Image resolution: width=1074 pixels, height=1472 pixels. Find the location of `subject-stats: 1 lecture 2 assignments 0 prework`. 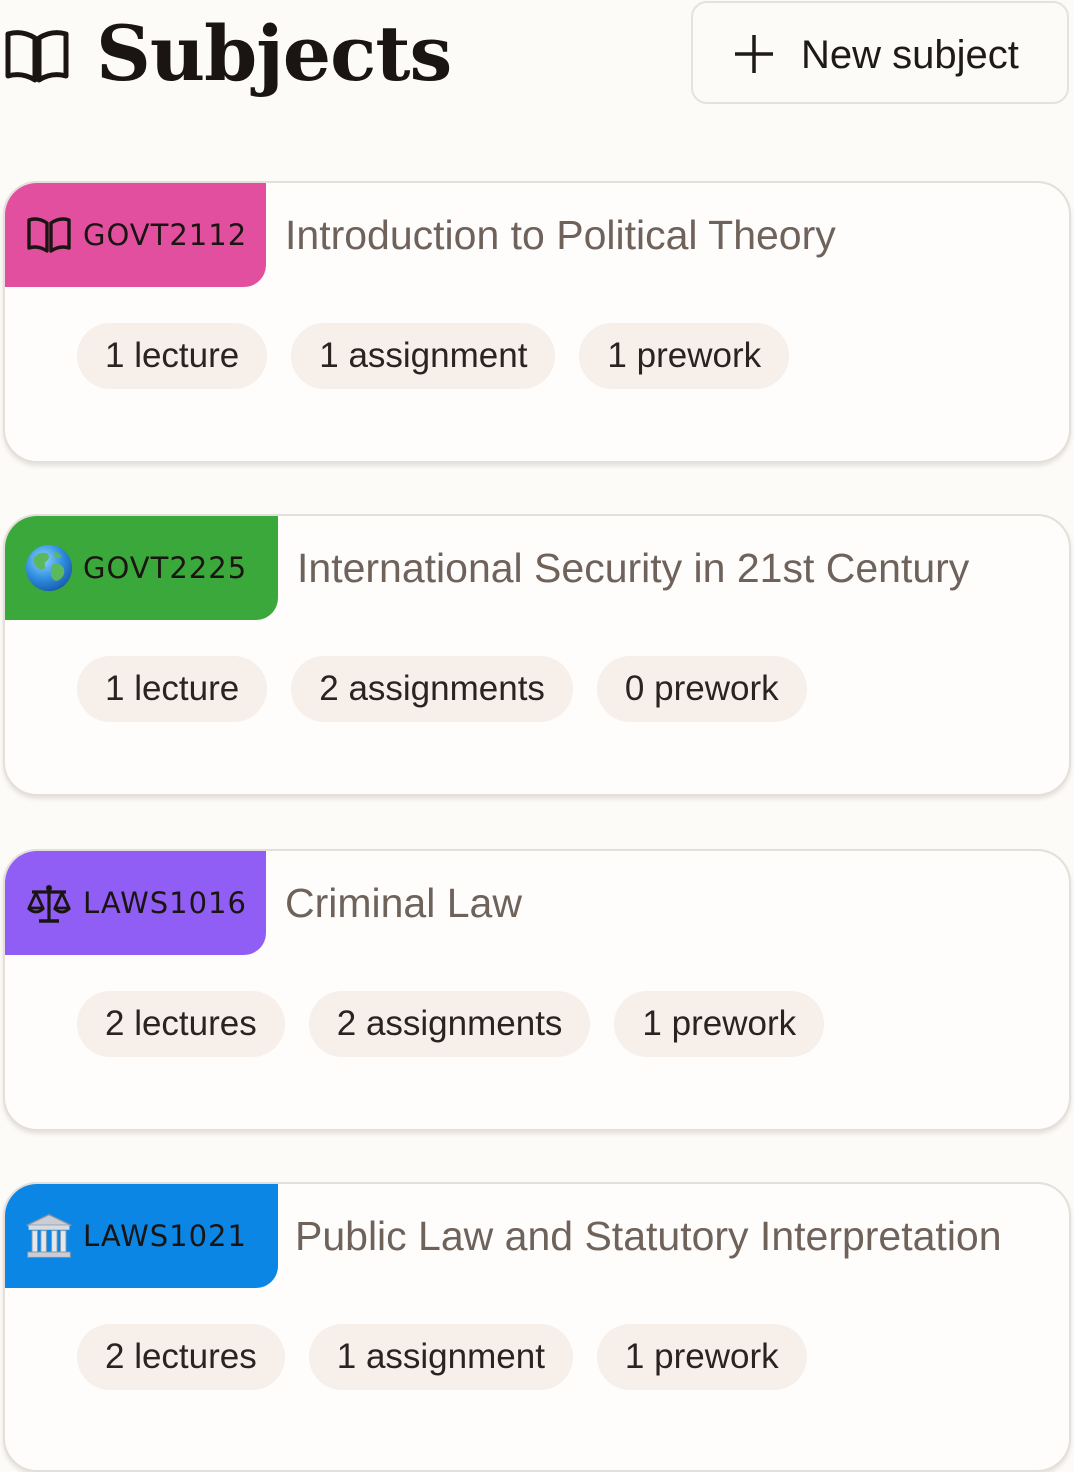

subject-stats: 1 lecture 2 assignments 0 prework is located at coordinates (442, 689).